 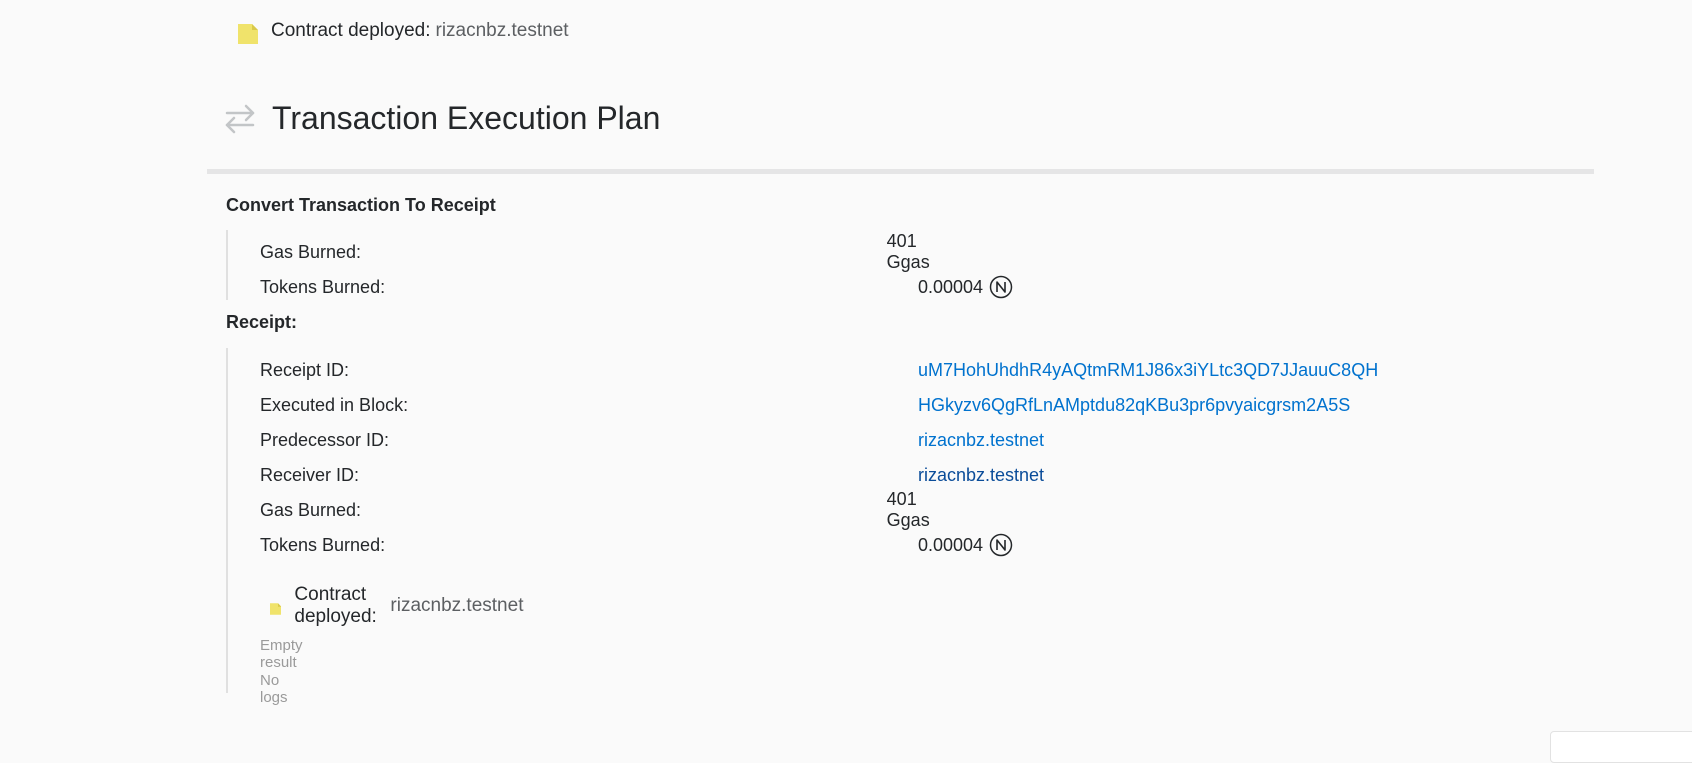 I want to click on corner-widget, so click(x=1621, y=747).